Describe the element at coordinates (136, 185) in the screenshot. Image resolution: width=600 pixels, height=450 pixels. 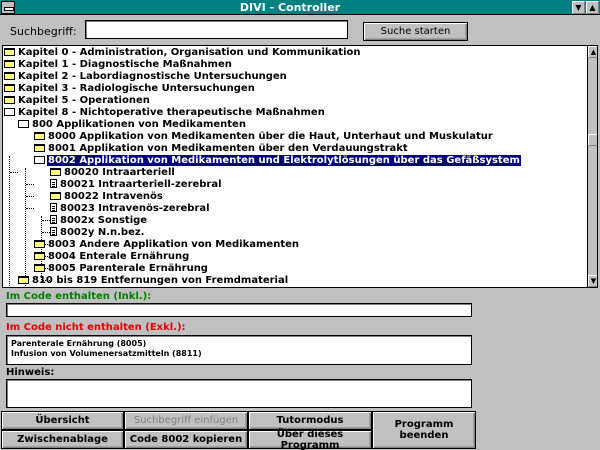
I see `tree-item: 80021 Intraarteriell-zerebral` at that location.